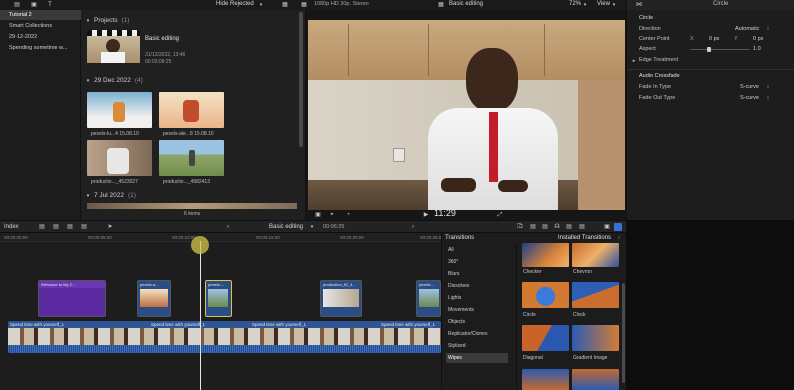 Image resolution: width=794 pixels, height=390 pixels. What do you see at coordinates (40, 15) in the screenshot?
I see `sidebar-item-tutorial-2: Tutorial 2` at bounding box center [40, 15].